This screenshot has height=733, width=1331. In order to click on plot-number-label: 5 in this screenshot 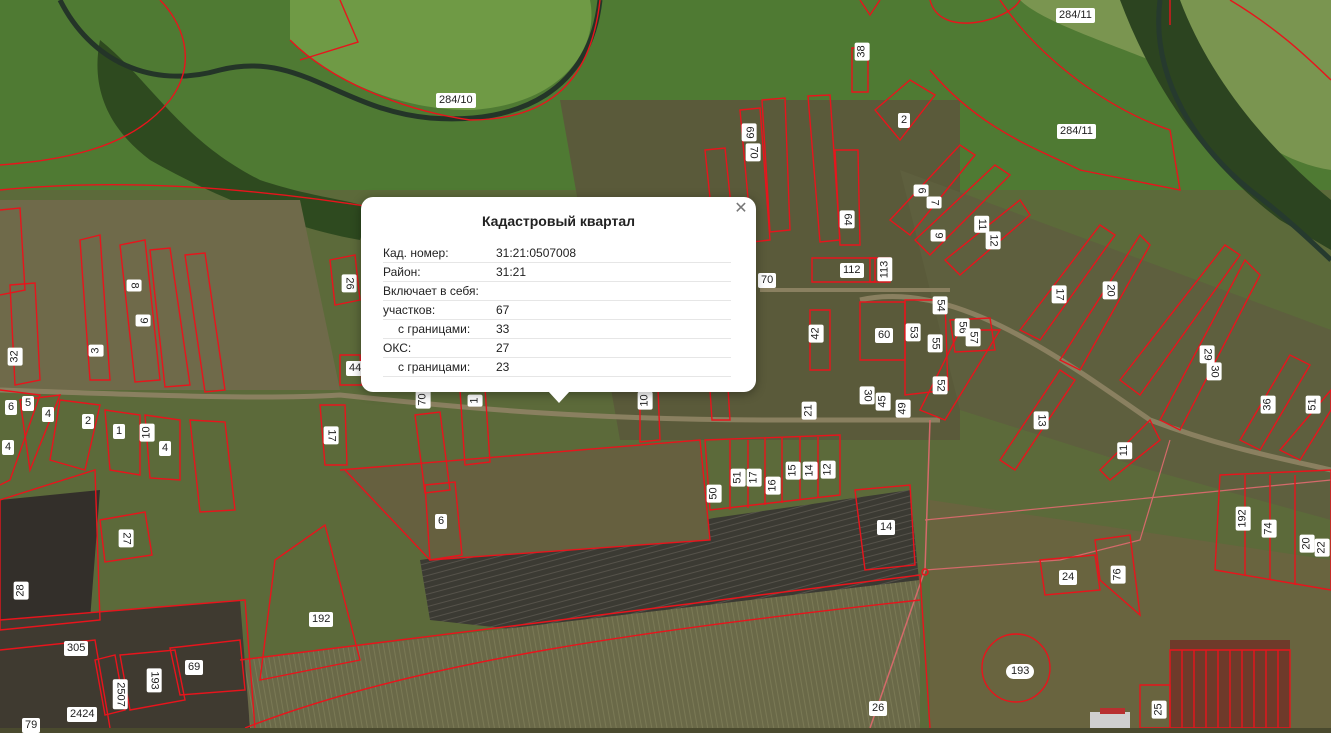, I will do `click(28, 403)`.